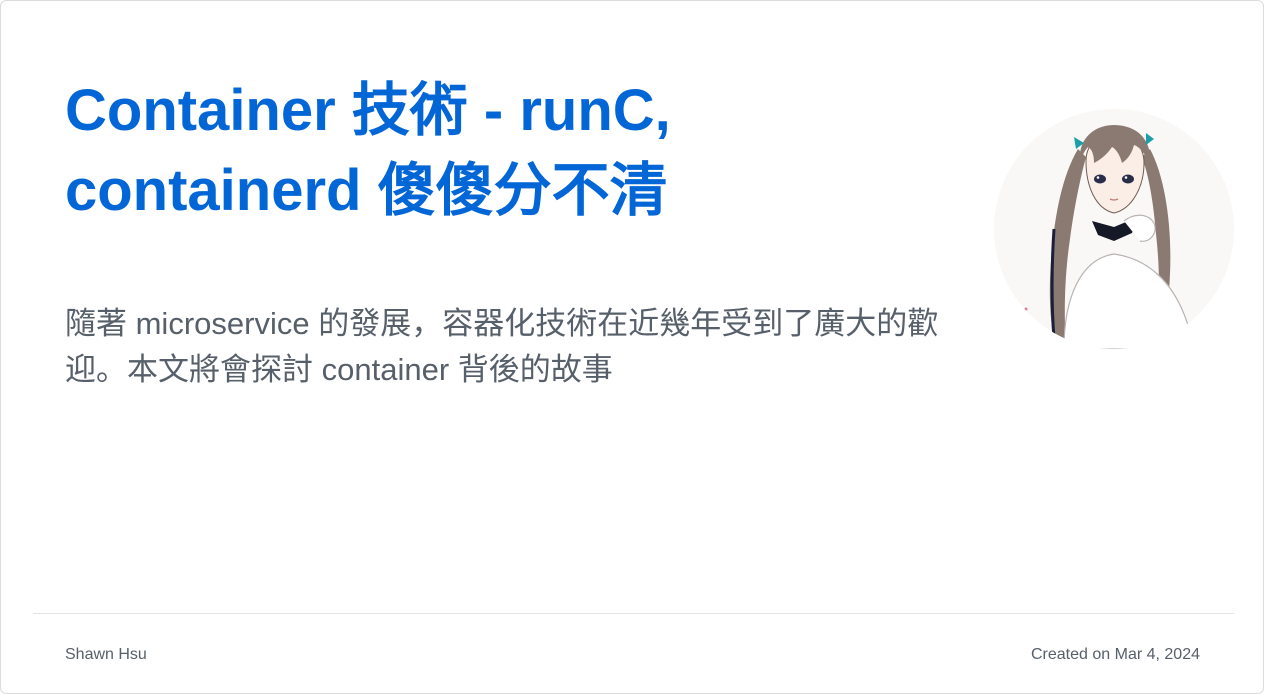  I want to click on author-name: Shawn Hsu, so click(106, 654).